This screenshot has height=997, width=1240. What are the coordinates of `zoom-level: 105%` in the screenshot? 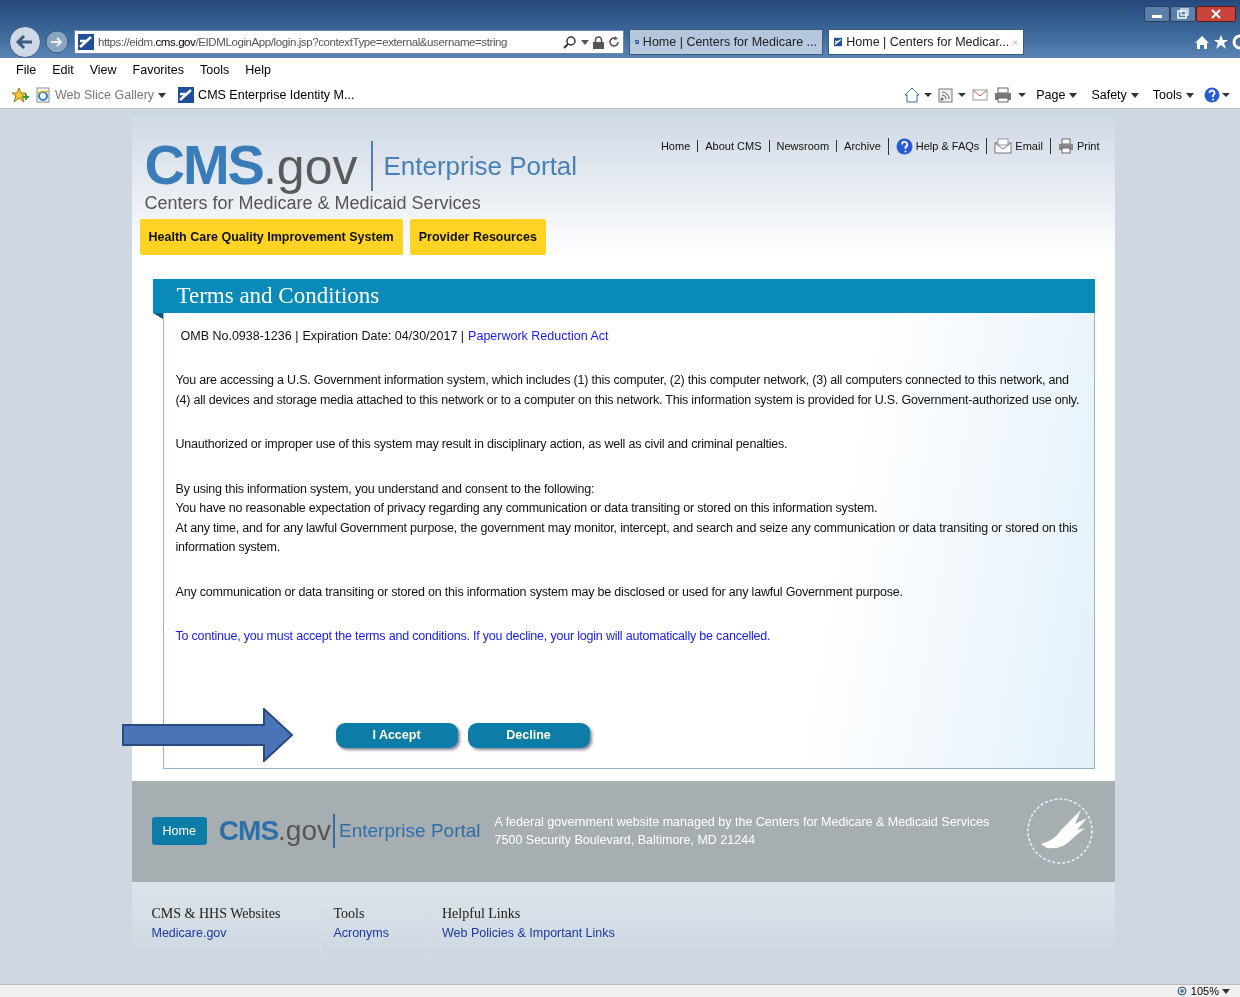 It's located at (1204, 991).